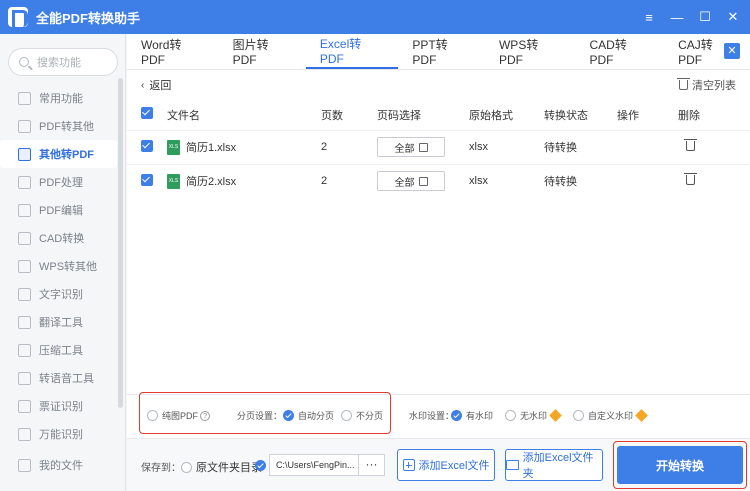  Describe the element at coordinates (647, 147) in the screenshot. I see `row-action` at that location.